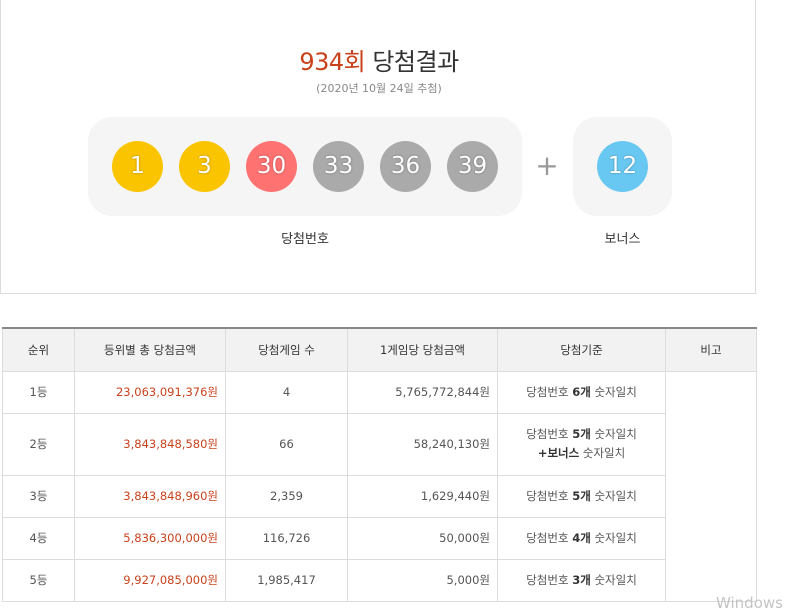 This screenshot has width=800, height=613. I want to click on prize-per-game-cell: 50,000원, so click(422, 538).